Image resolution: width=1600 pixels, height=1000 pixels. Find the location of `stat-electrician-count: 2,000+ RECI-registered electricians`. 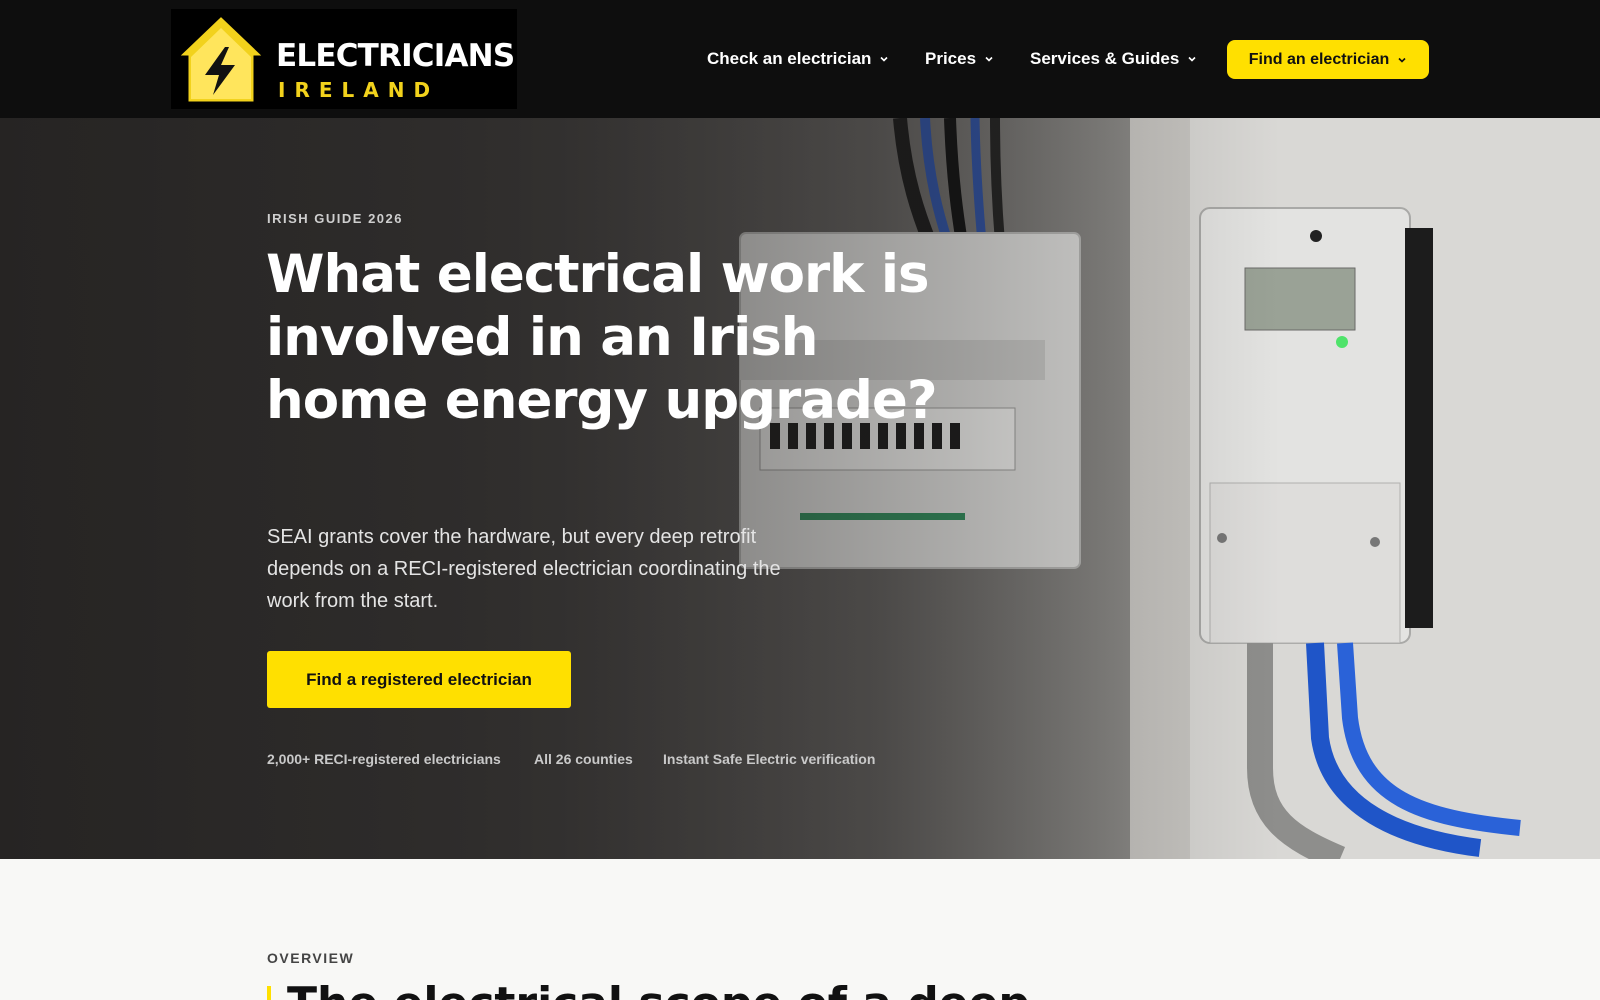

stat-electrician-count: 2,000+ RECI-registered electricians is located at coordinates (384, 759).